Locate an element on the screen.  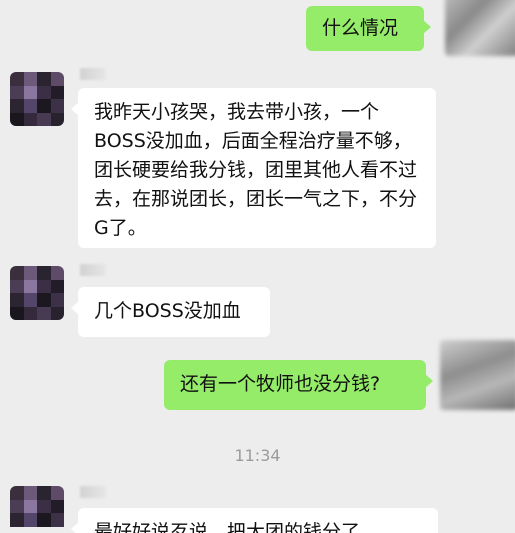
message-text: 还有一个牧师也没分钱? is located at coordinates (280, 384).